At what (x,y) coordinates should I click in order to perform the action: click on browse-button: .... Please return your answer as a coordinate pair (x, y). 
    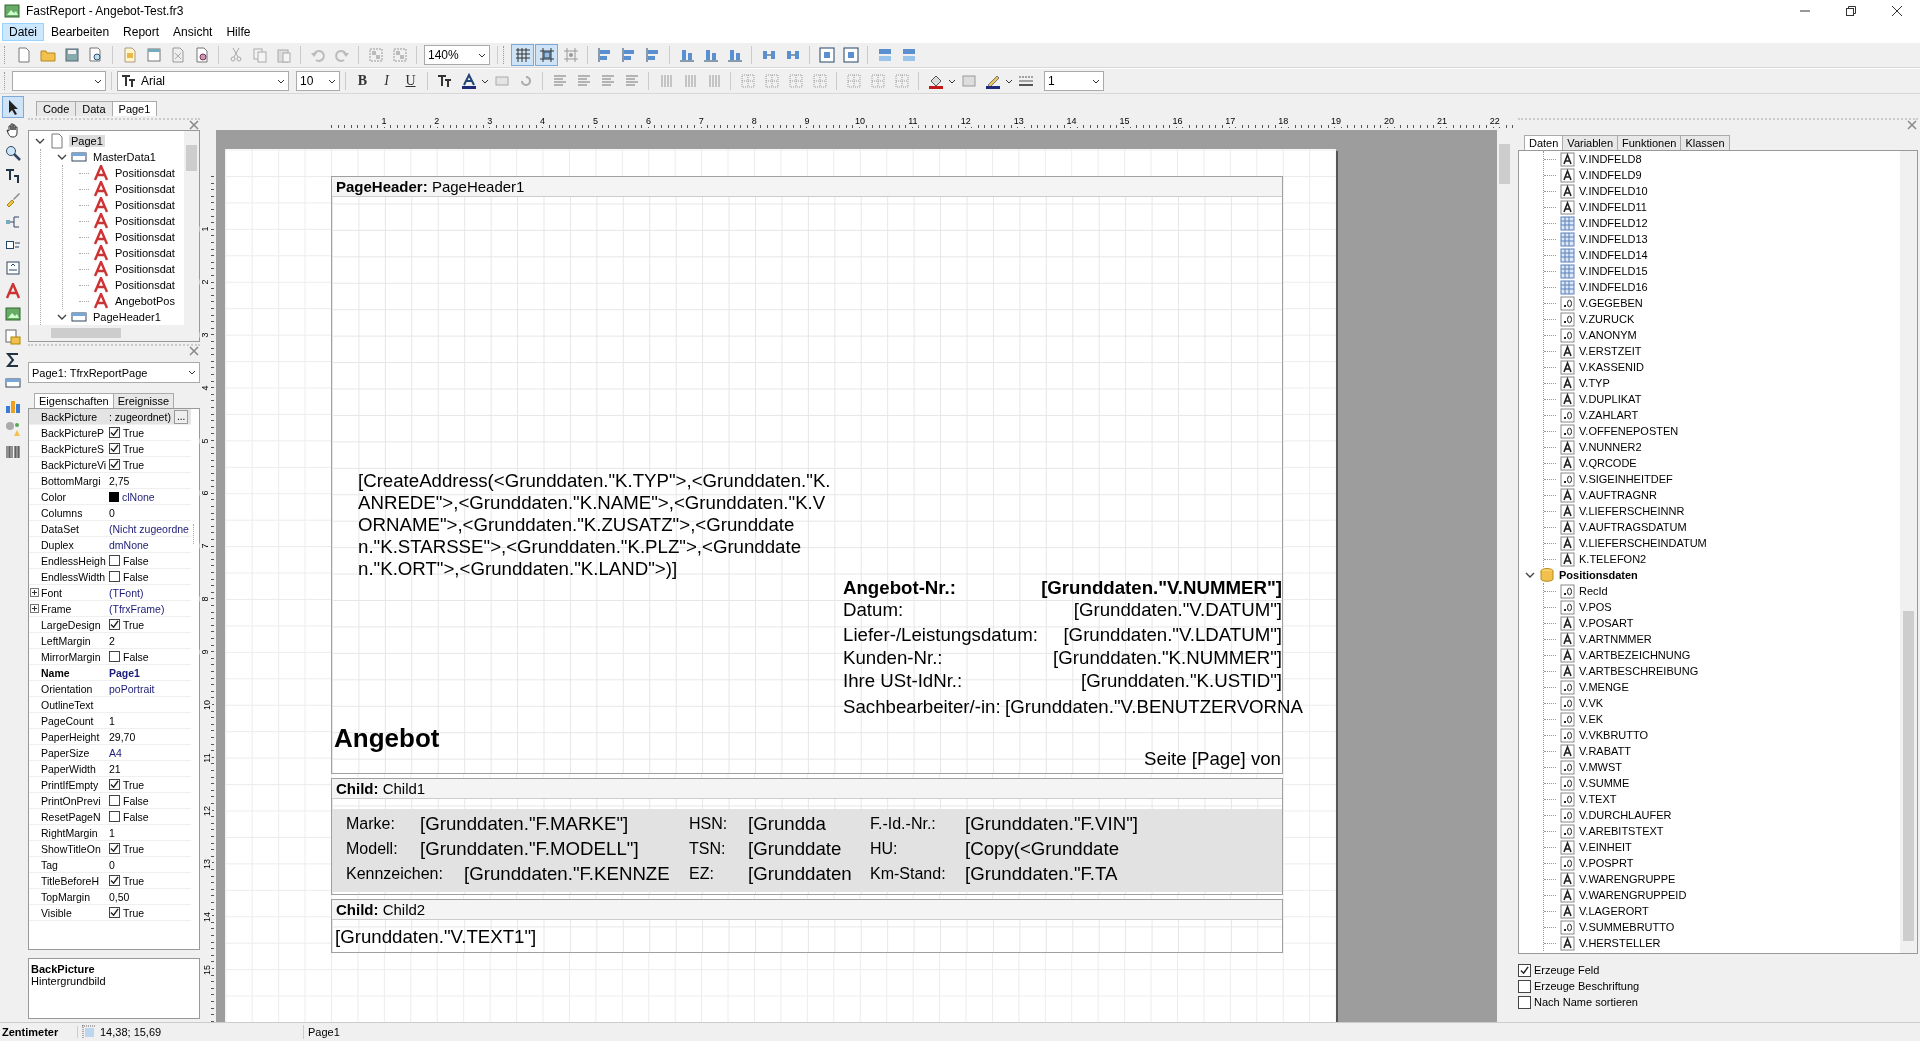
    Looking at the image, I should click on (181, 416).